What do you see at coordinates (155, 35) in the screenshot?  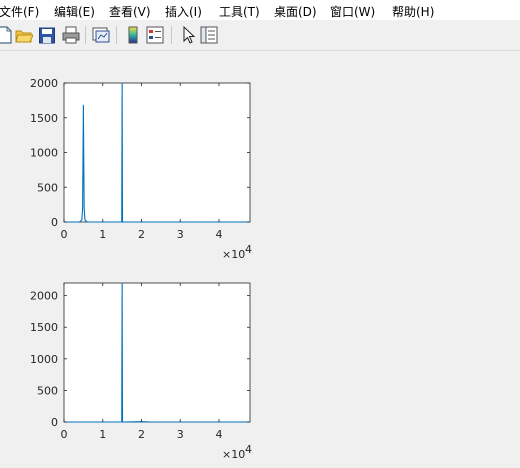 I see `insert-legend-icon` at bounding box center [155, 35].